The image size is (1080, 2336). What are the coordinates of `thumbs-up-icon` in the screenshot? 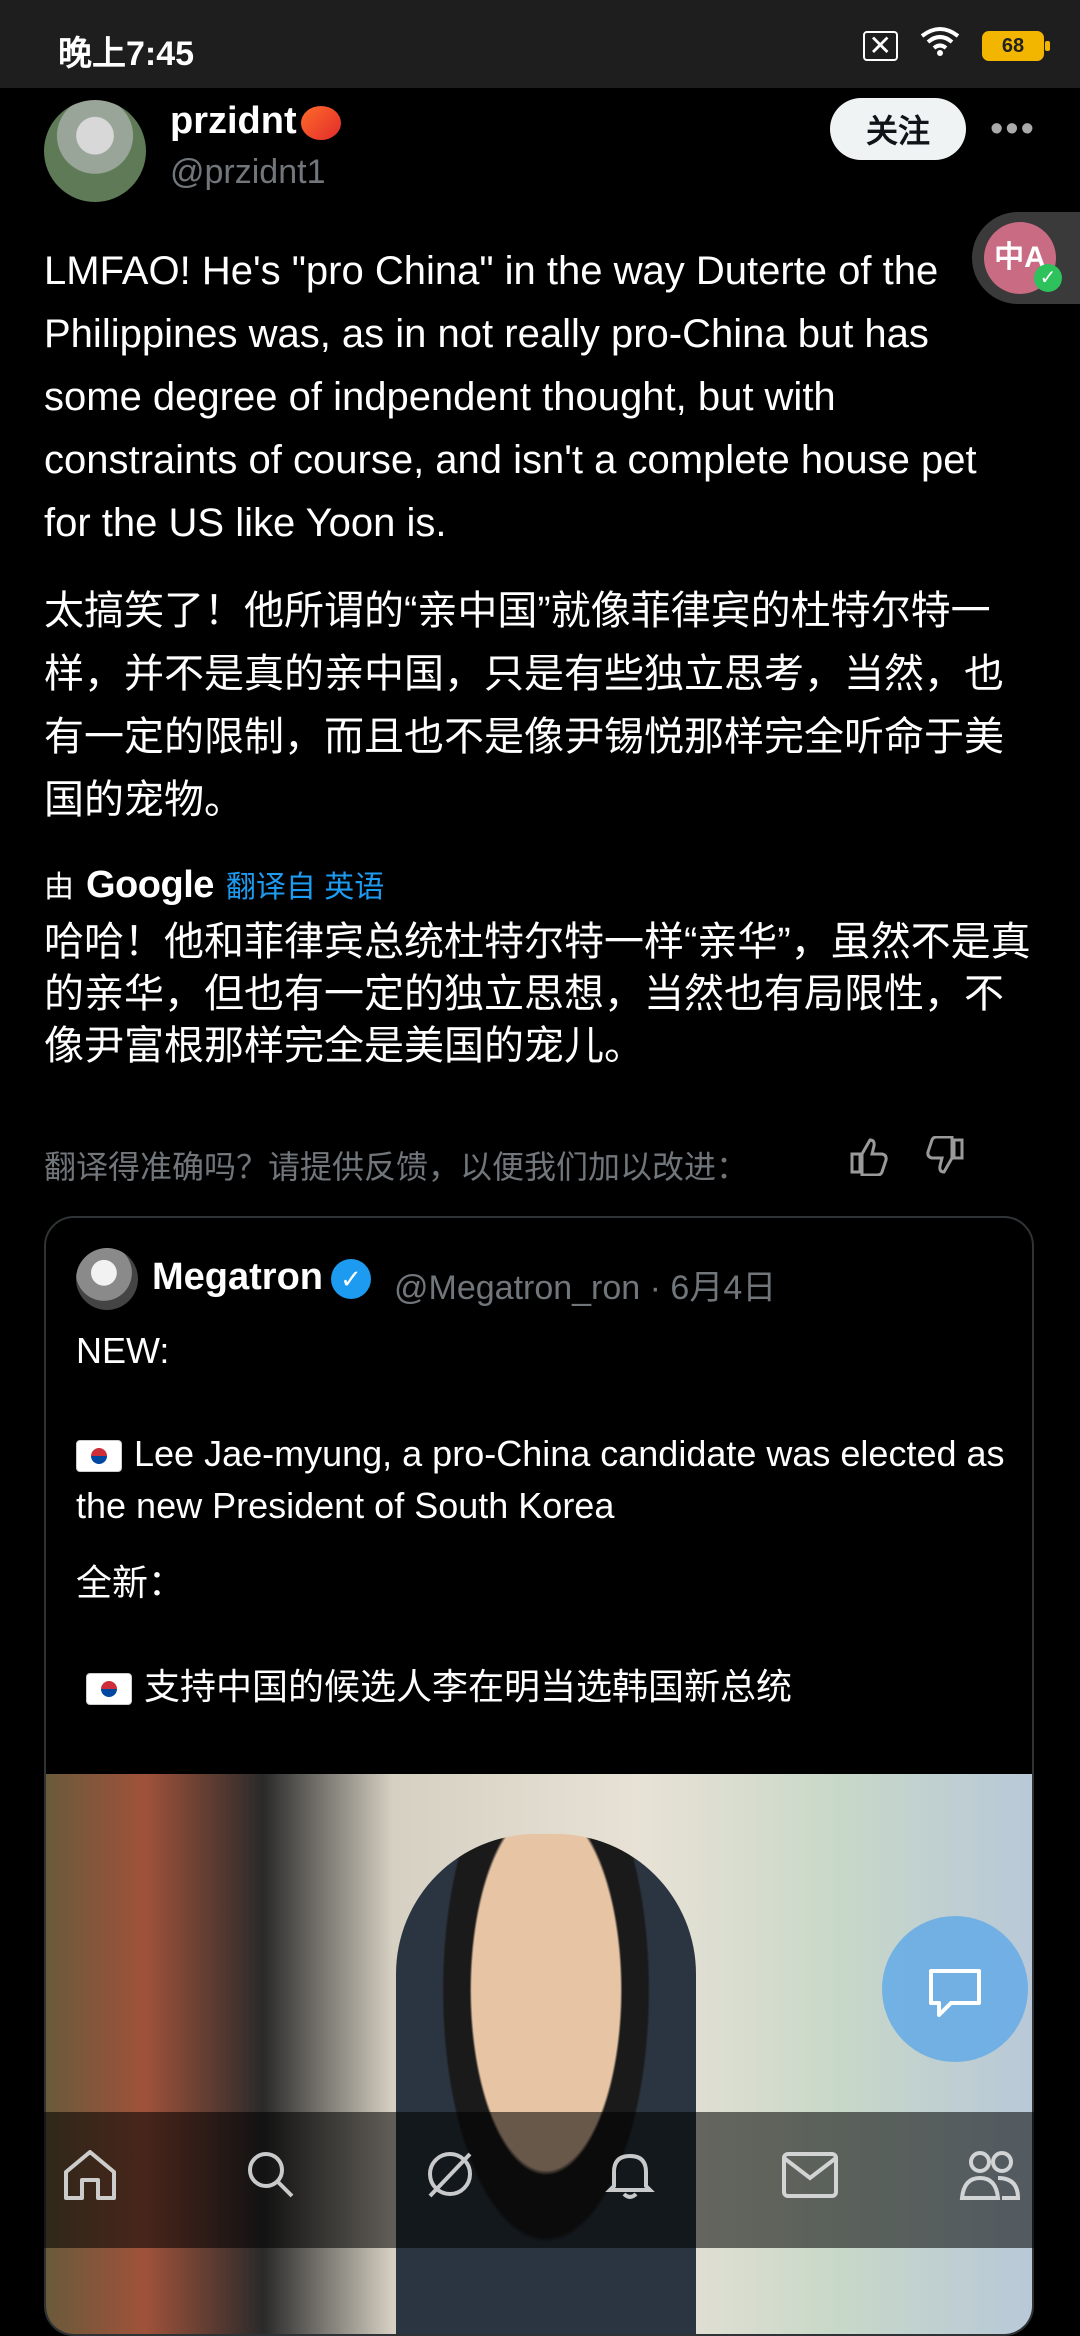 It's located at (869, 1161).